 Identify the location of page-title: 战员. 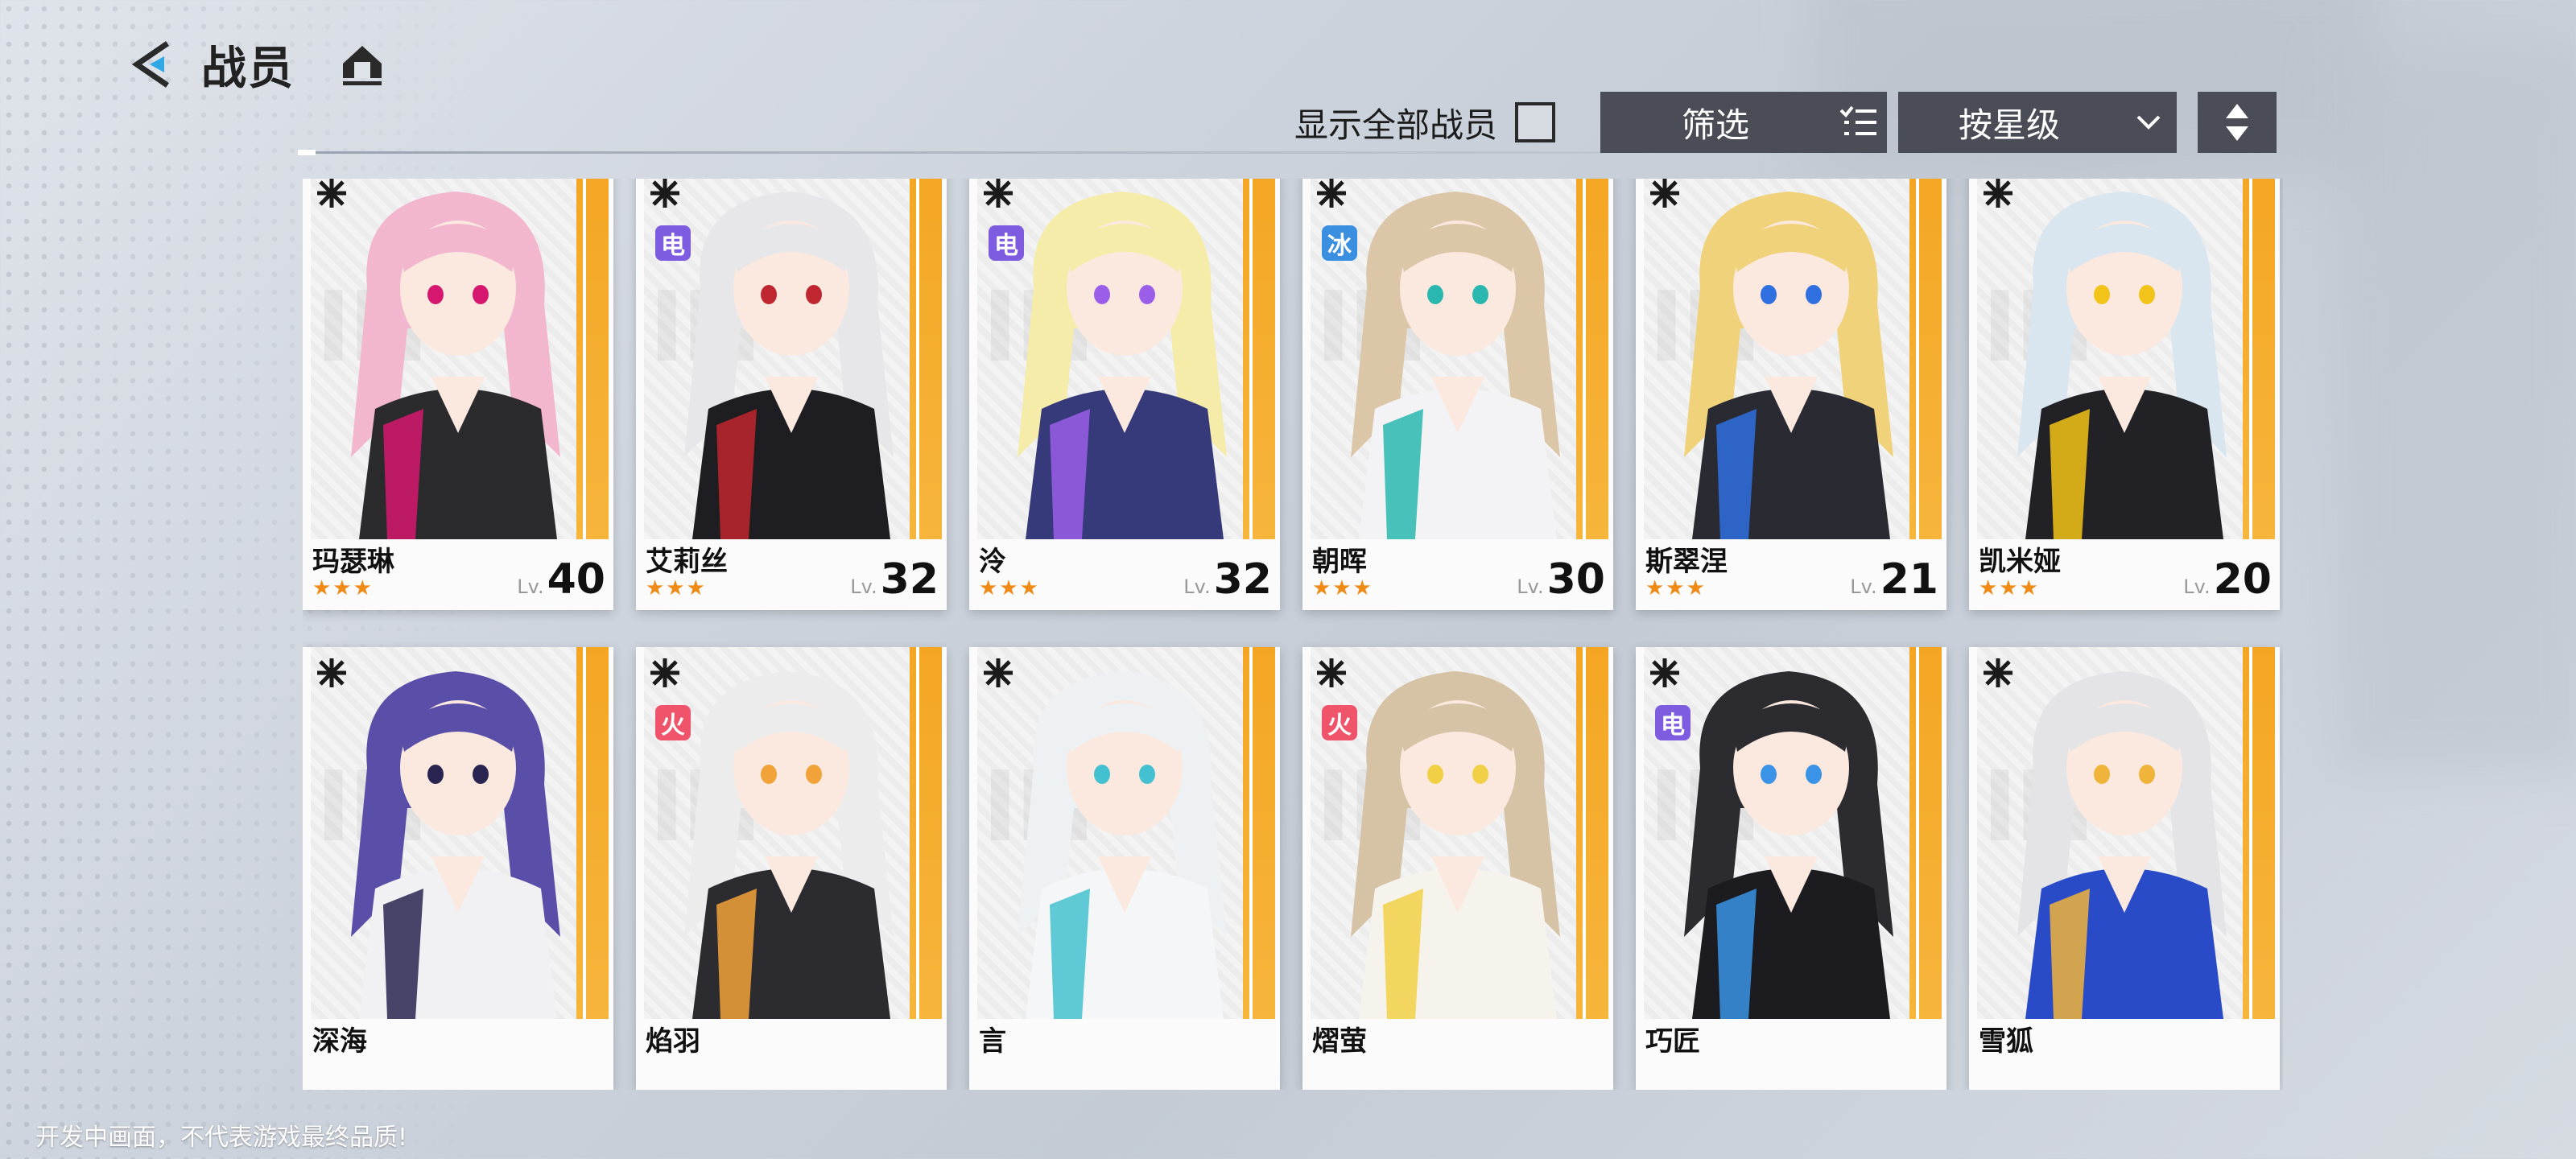
(248, 68).